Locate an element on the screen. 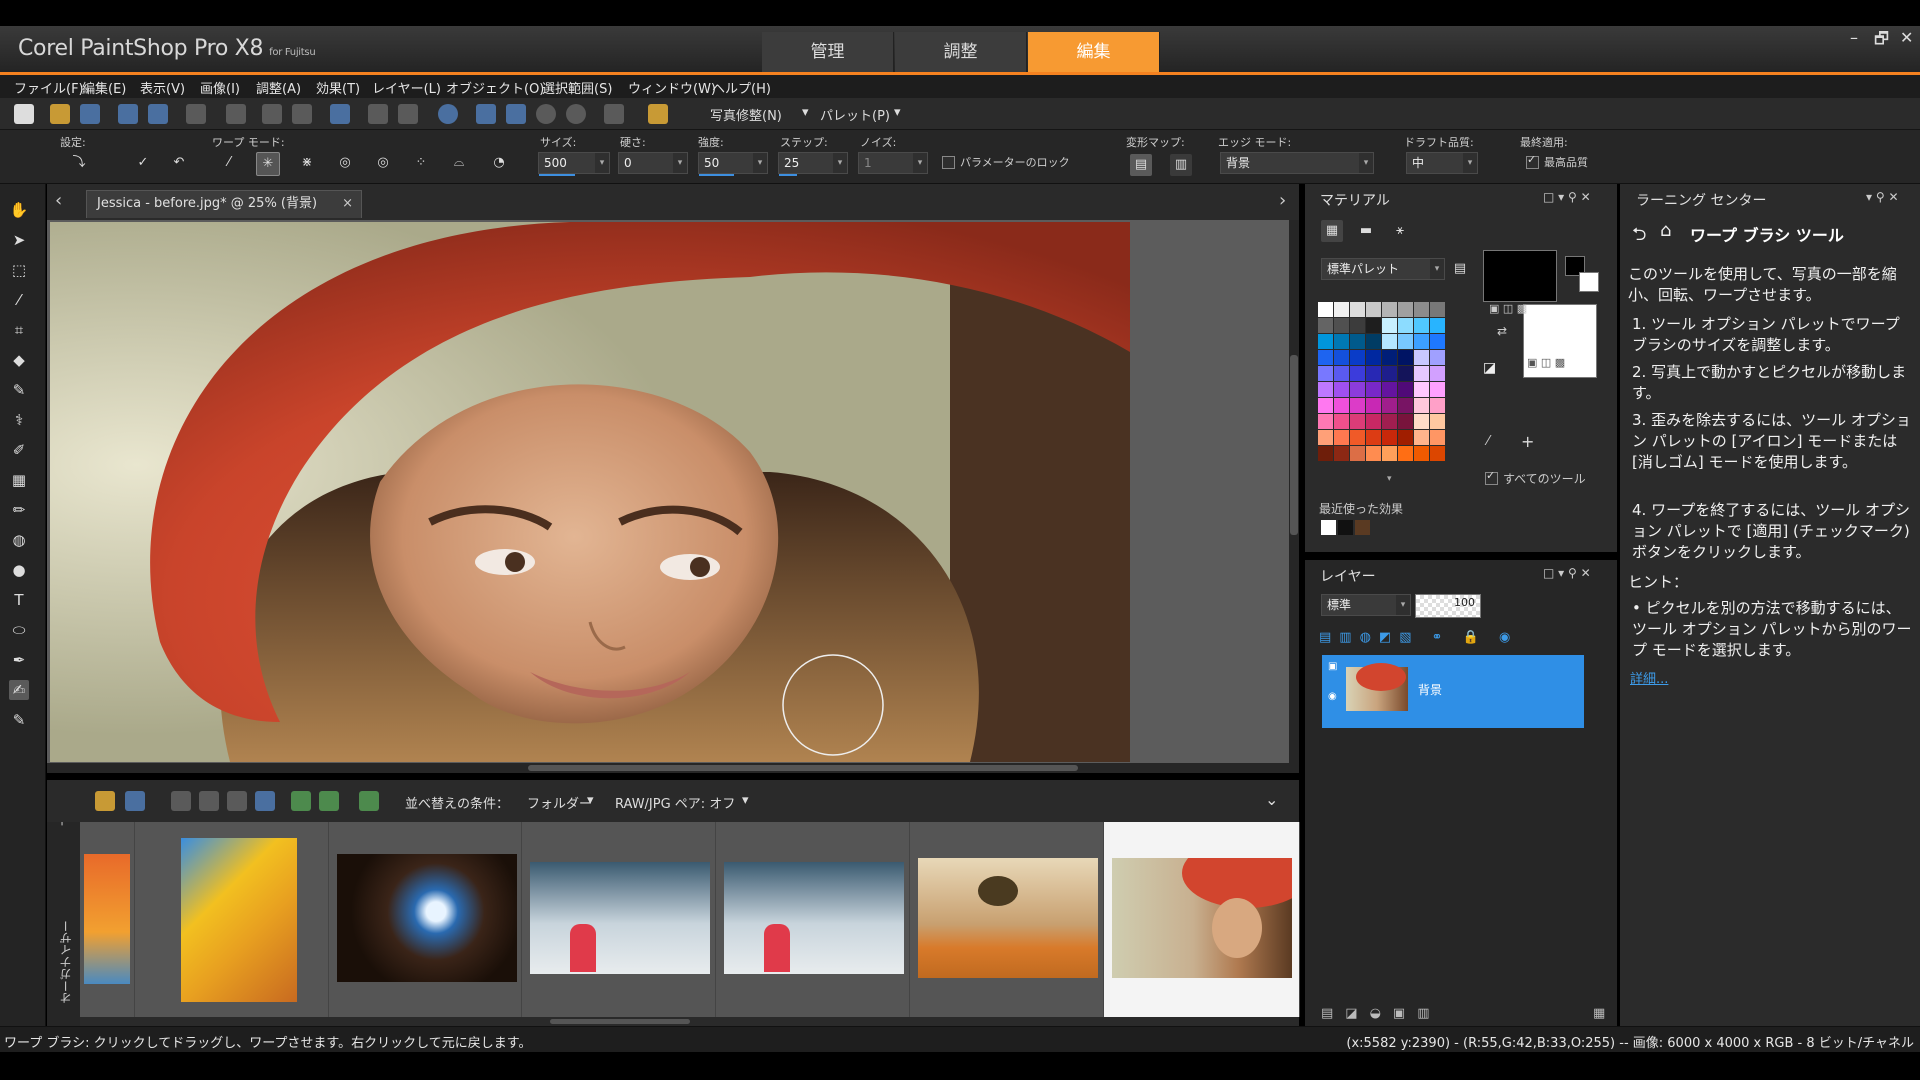 The width and height of the screenshot is (1920, 1080). load-map-icon: ▤ is located at coordinates (1141, 165).